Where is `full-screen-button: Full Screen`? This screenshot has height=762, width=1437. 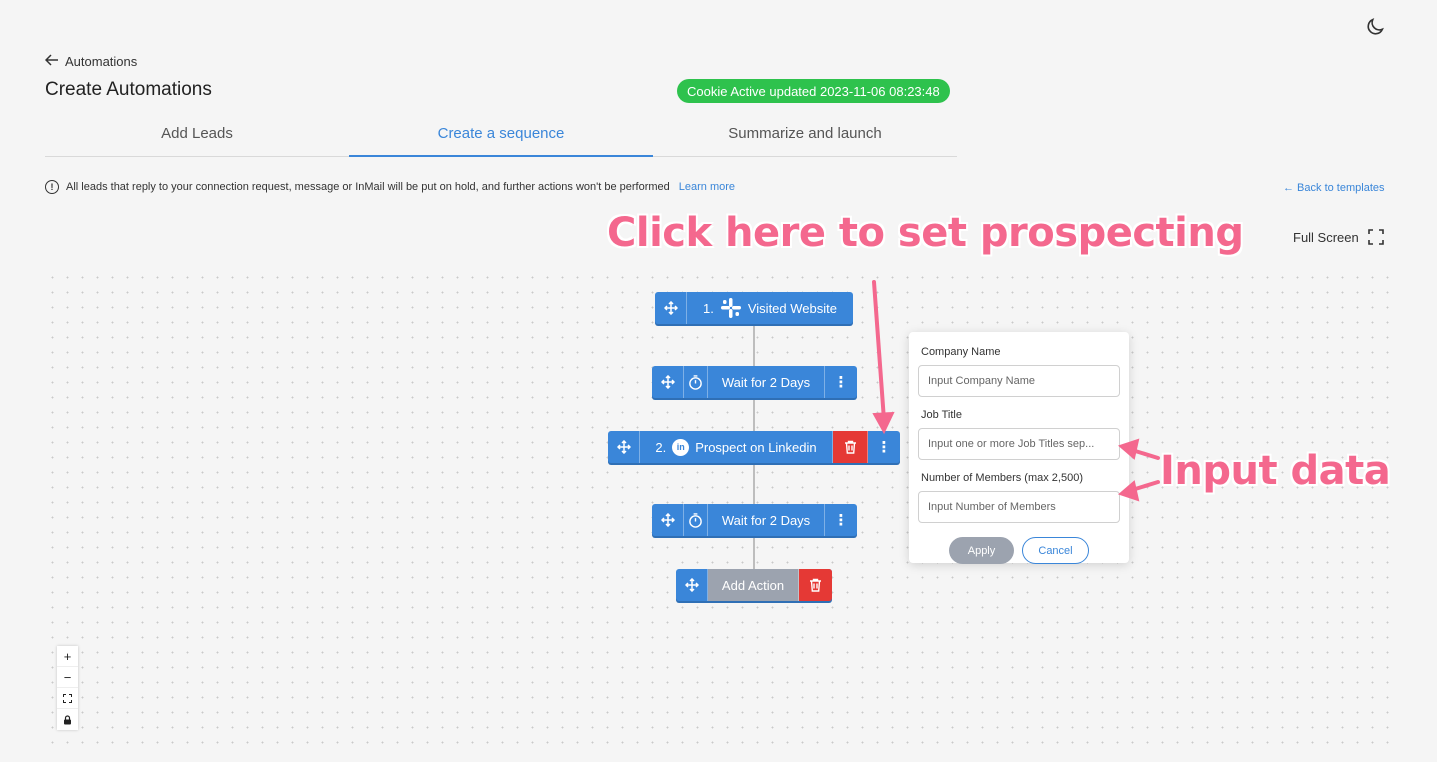 full-screen-button: Full Screen is located at coordinates (1338, 237).